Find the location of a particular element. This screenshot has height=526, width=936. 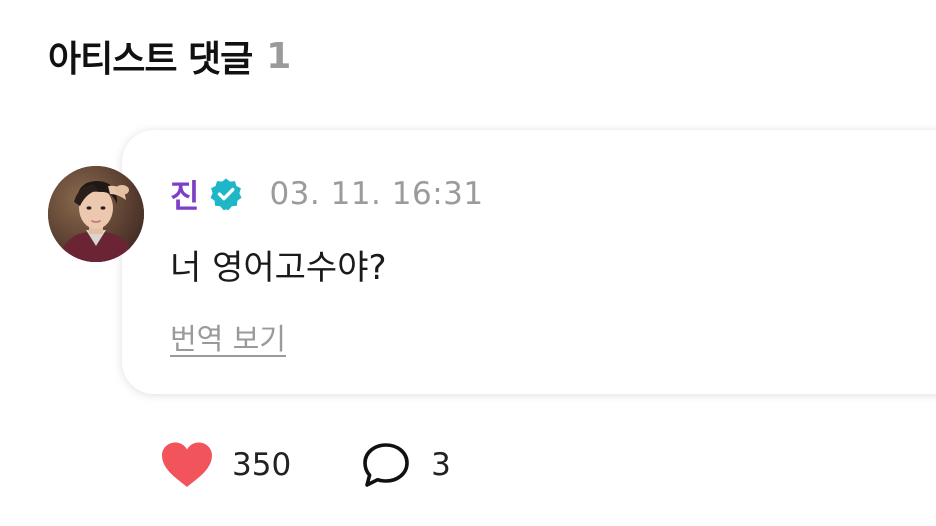

artist-avatar is located at coordinates (96, 214).